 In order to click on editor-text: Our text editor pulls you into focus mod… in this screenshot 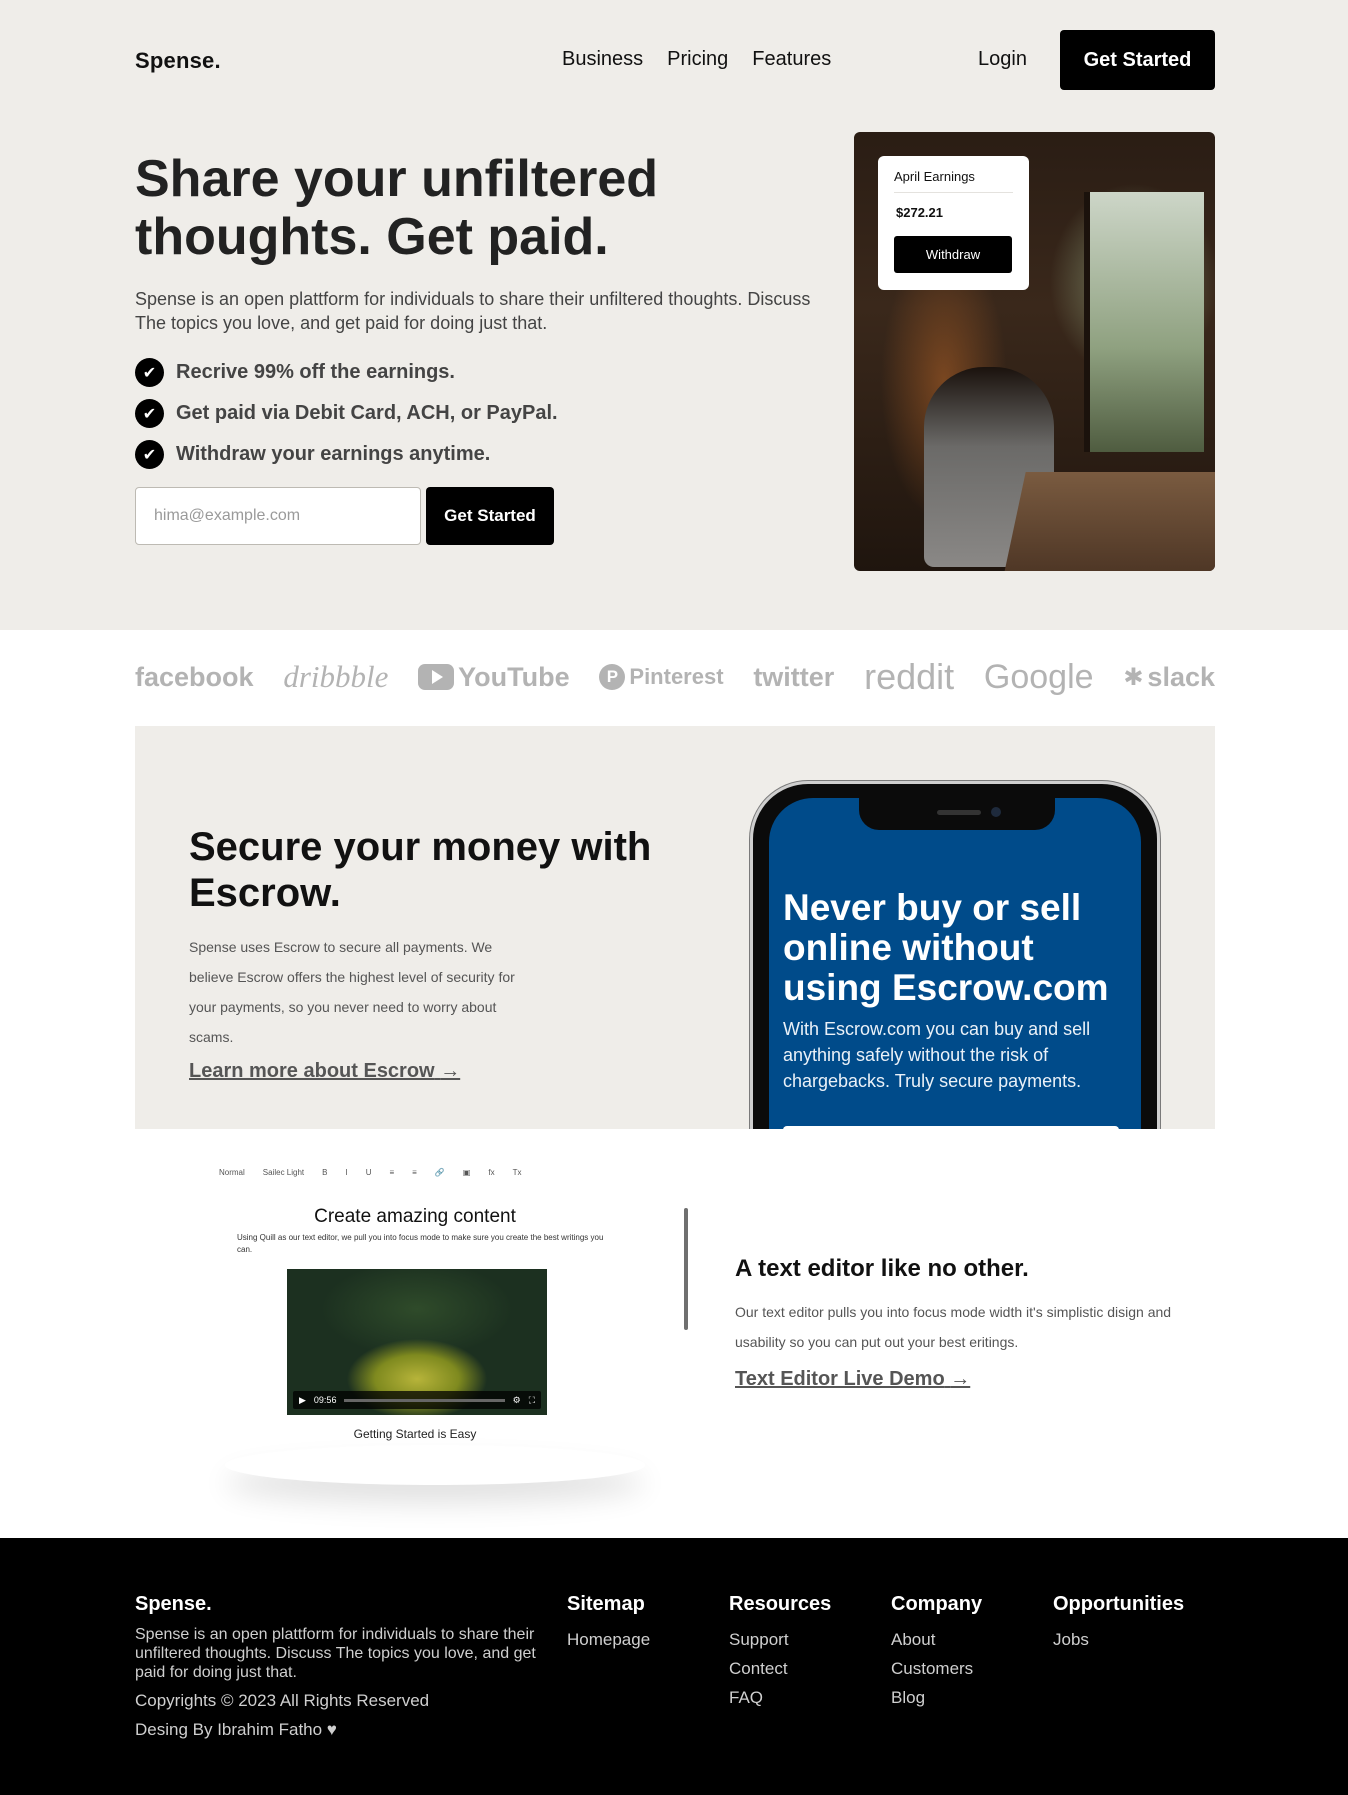, I will do `click(953, 1327)`.